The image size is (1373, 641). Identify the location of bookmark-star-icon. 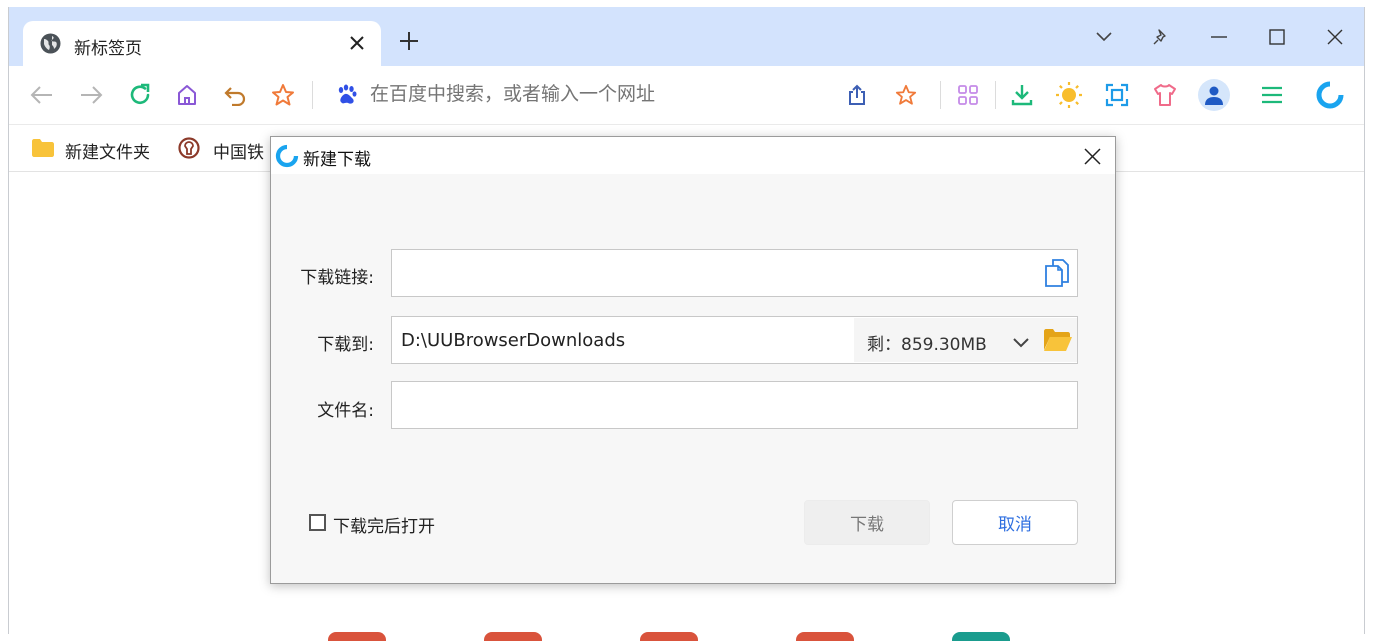
(906, 95).